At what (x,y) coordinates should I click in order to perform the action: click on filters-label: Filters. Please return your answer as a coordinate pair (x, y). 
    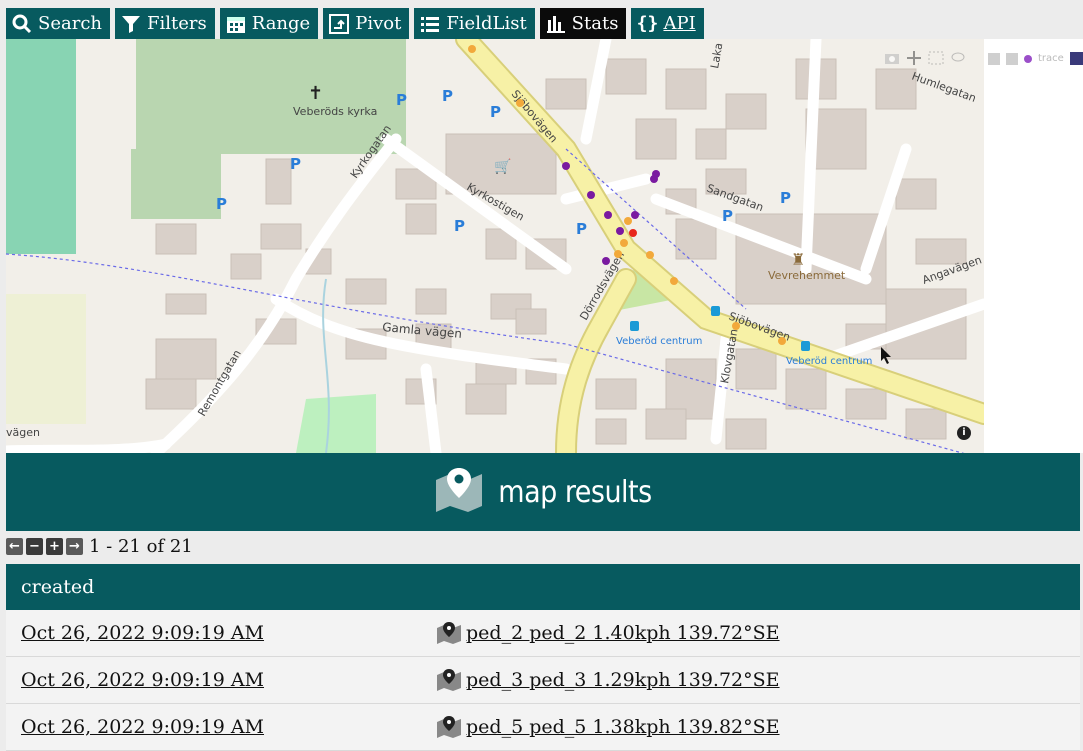
    Looking at the image, I should click on (177, 23).